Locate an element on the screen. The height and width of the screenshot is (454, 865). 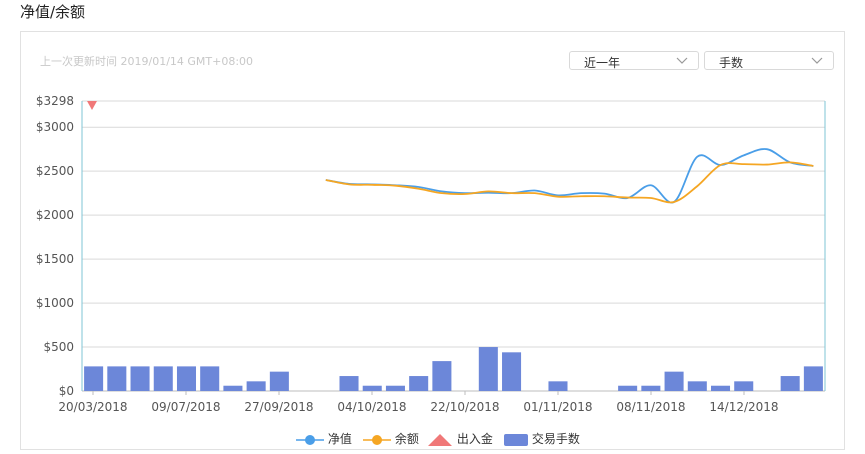
x-tick-label: 01/11/2018 is located at coordinates (557, 407).